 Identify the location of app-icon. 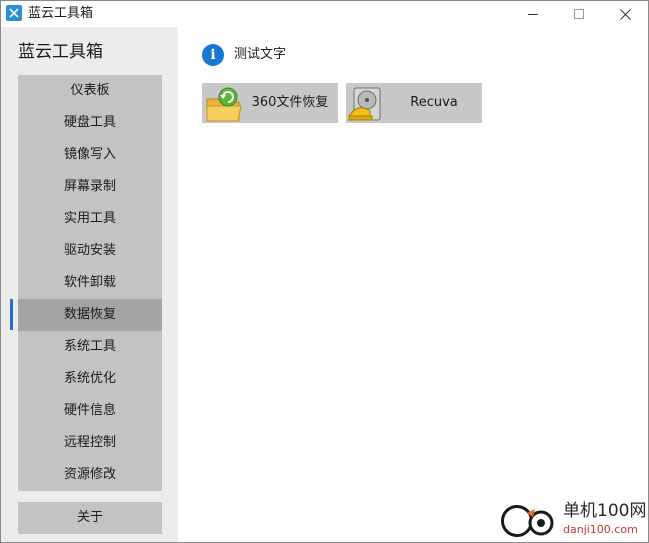
(14, 13).